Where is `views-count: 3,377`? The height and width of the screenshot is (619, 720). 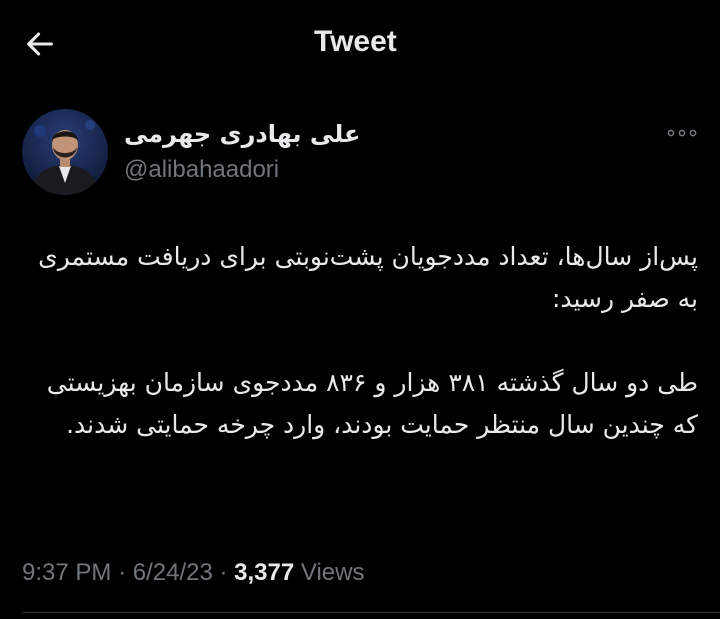
views-count: 3,377 is located at coordinates (264, 572).